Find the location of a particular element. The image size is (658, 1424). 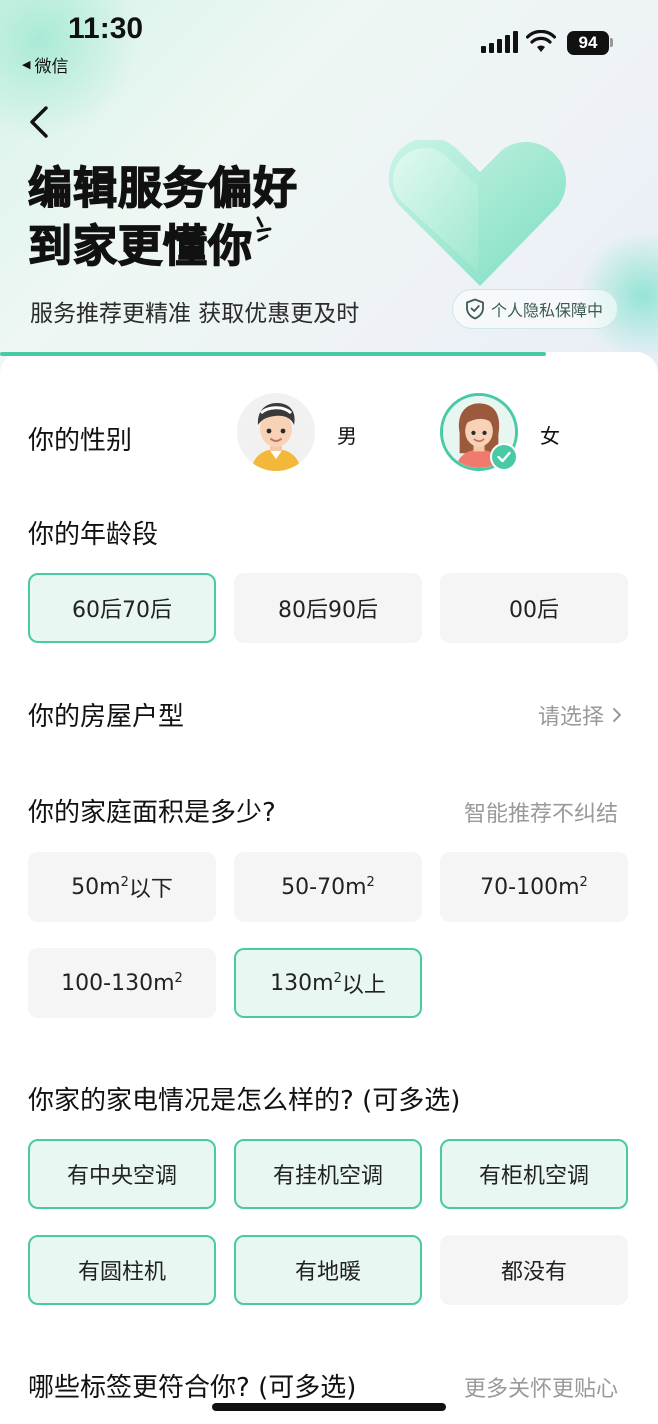

privacy-label: 个人隐私保障中 is located at coordinates (547, 310).